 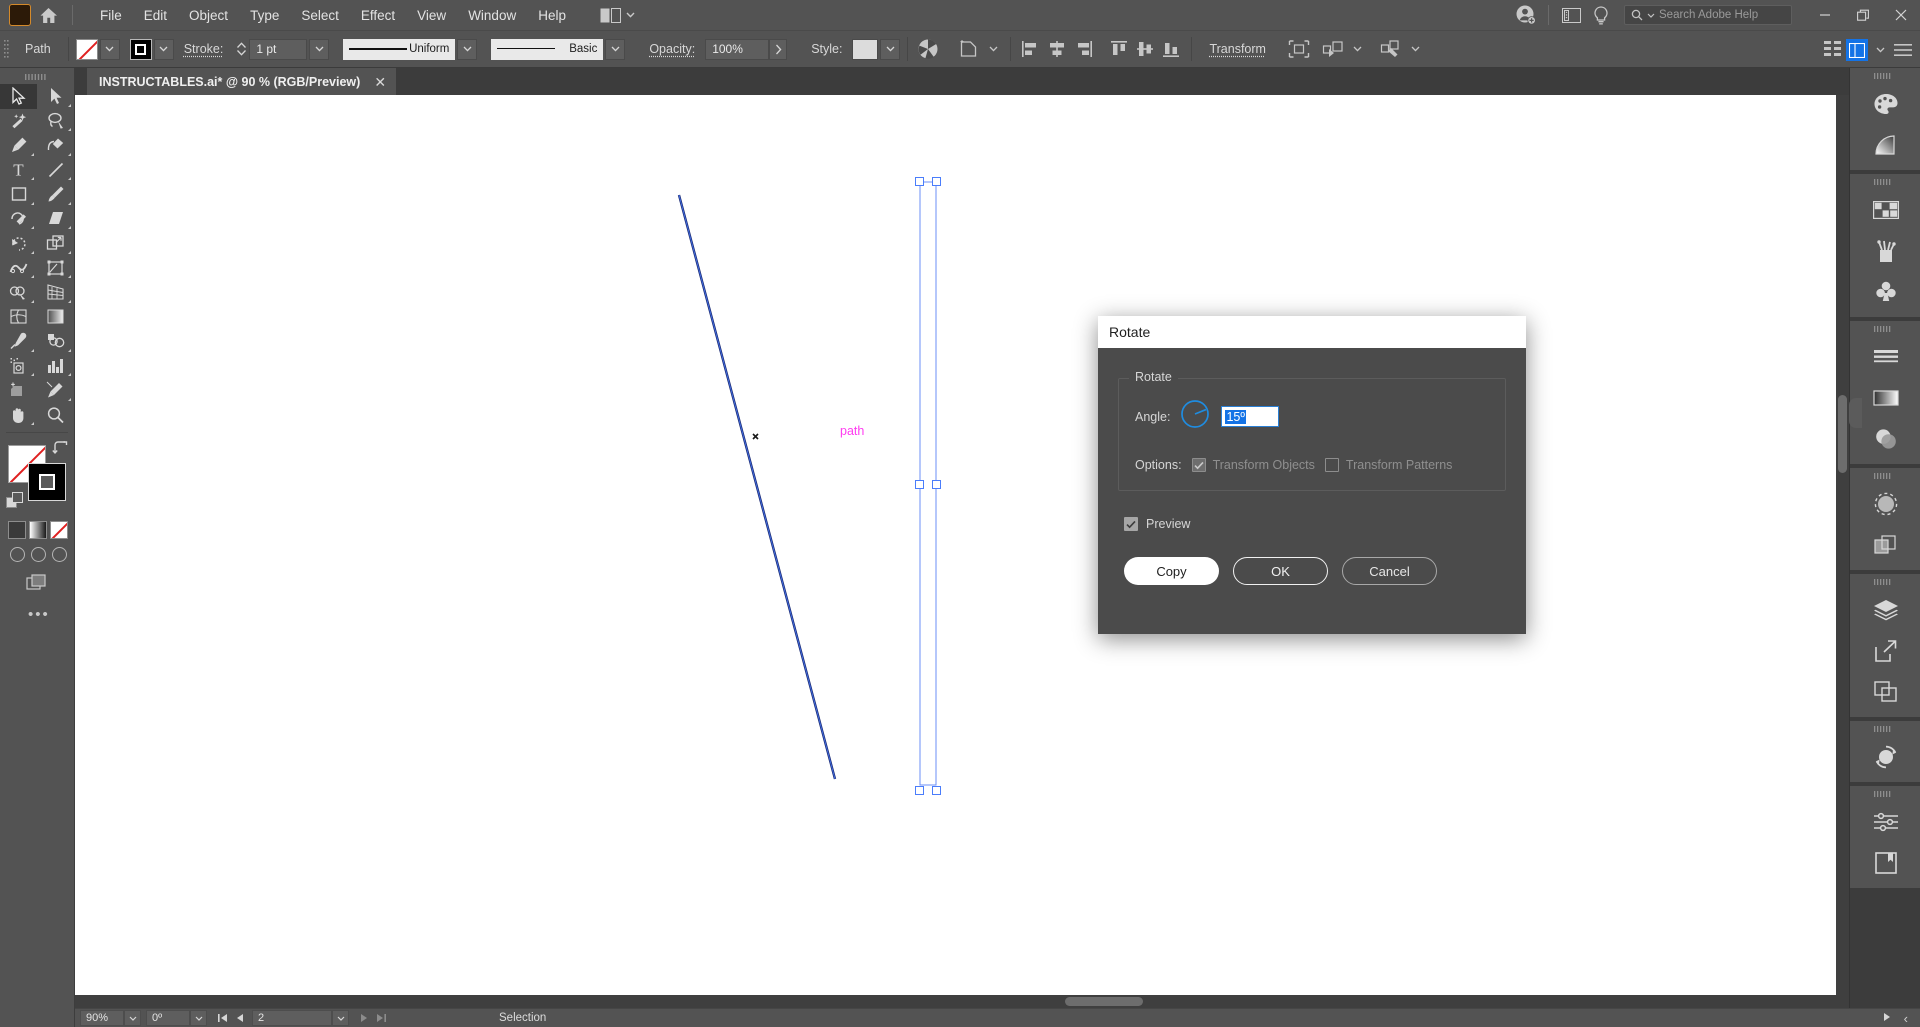 What do you see at coordinates (1863, 15) in the screenshot?
I see `restore-button` at bounding box center [1863, 15].